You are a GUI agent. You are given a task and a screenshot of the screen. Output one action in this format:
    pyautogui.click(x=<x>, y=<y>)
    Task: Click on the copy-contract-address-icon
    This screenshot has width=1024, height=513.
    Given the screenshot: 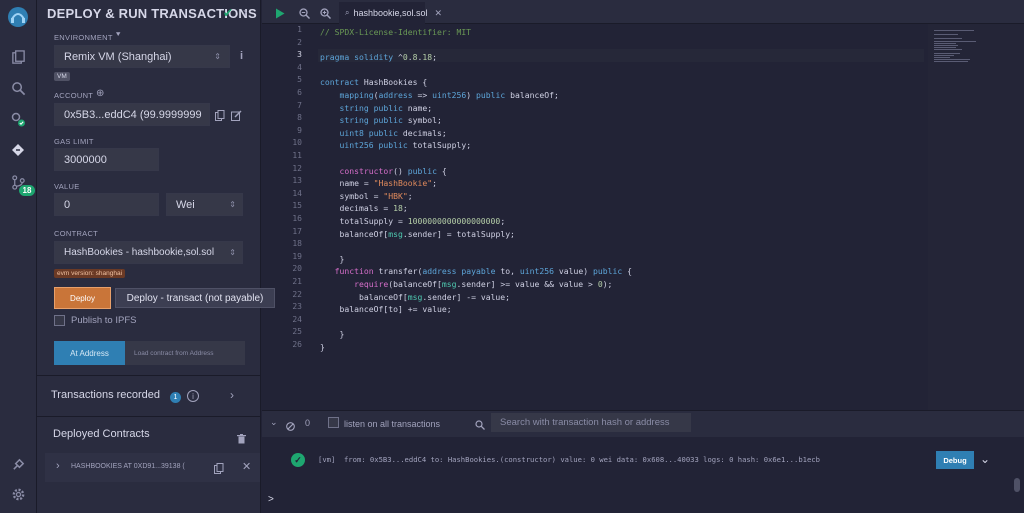 What is the action you would take?
    pyautogui.click(x=219, y=470)
    